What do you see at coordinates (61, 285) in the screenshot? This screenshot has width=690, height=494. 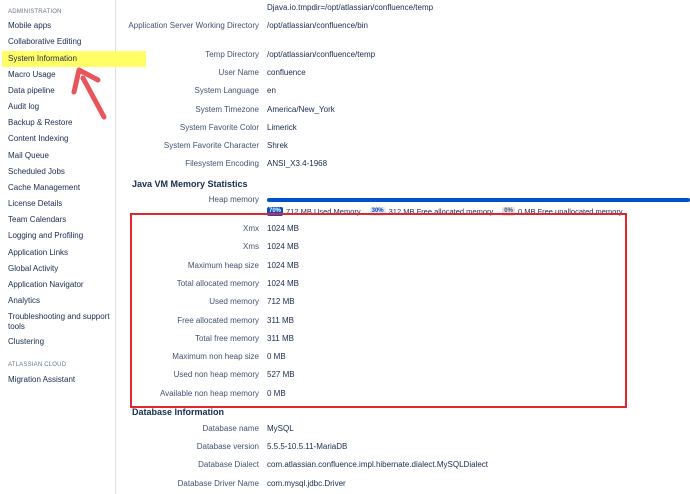 I see `sidebar-item-application-navigator: Application Navigator` at bounding box center [61, 285].